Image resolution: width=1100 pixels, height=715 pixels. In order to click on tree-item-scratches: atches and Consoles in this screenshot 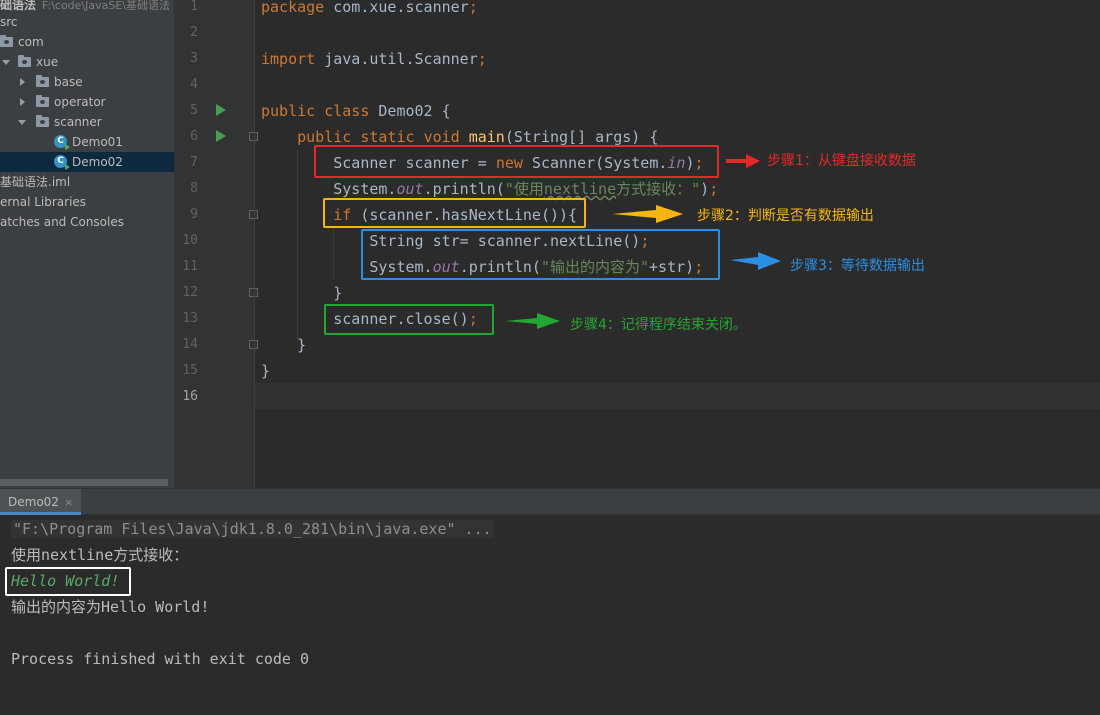, I will do `click(87, 222)`.